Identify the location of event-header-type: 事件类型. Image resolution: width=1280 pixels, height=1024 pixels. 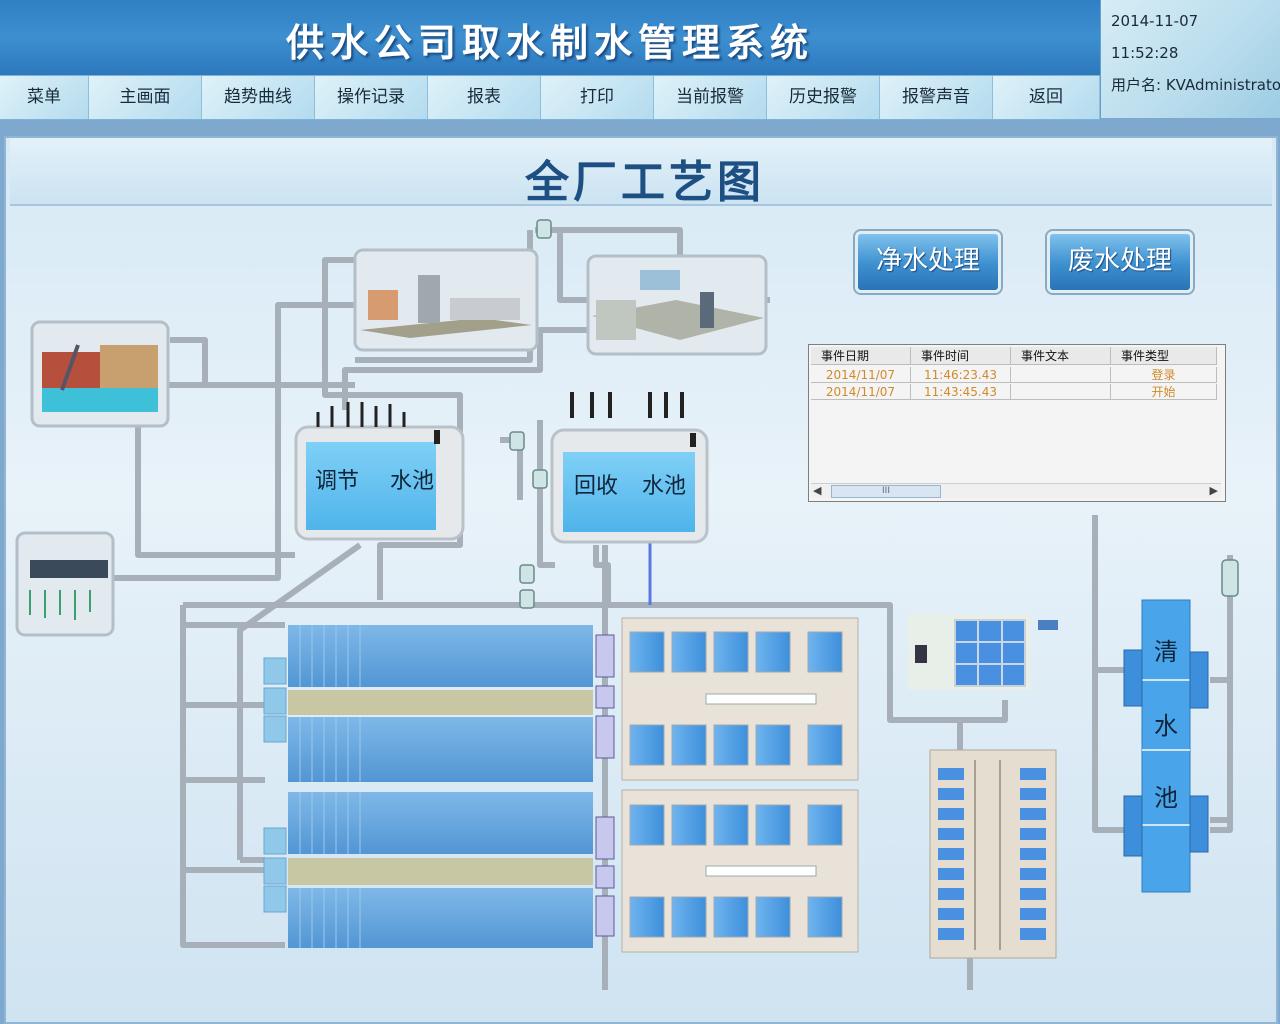
(1164, 356).